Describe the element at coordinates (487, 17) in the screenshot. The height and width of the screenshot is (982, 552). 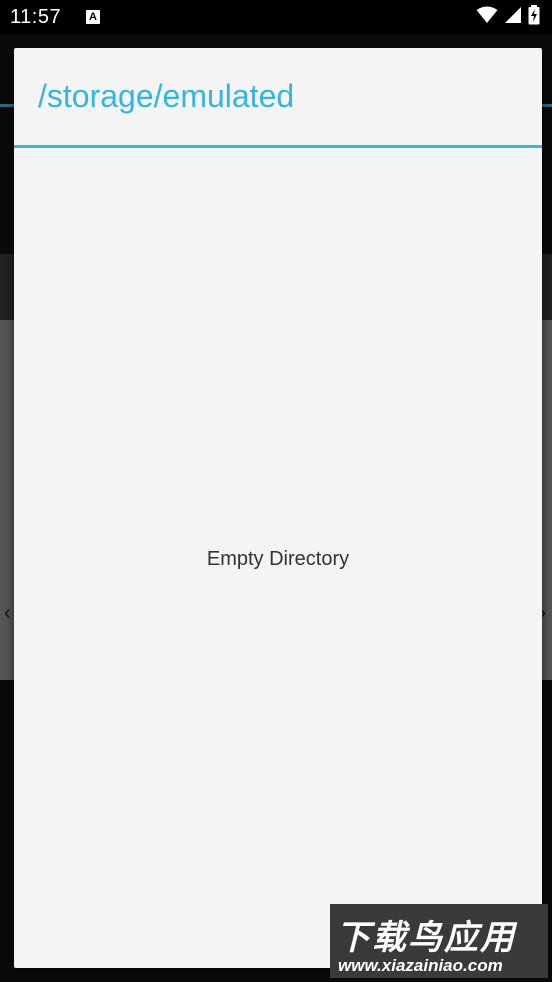
I see `wifi-icon` at that location.